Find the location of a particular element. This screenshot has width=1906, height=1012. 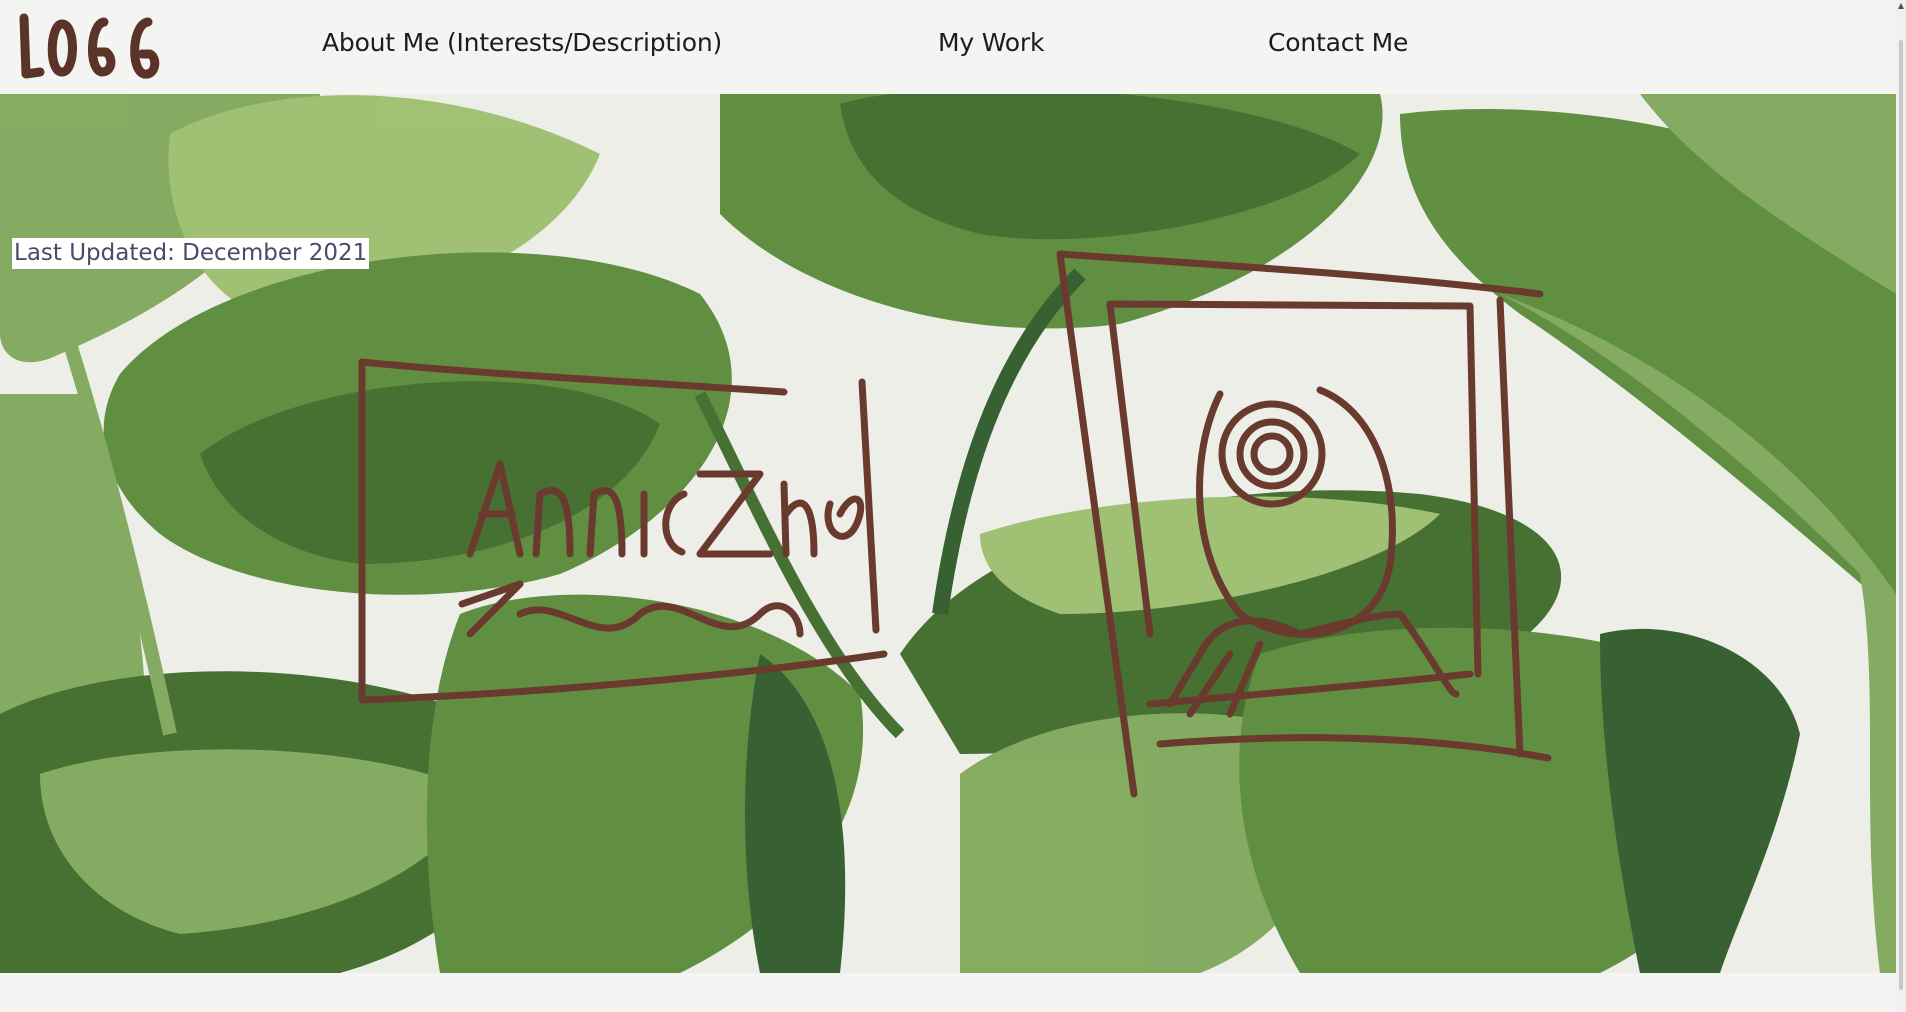

footer-strip is located at coordinates (948, 992).